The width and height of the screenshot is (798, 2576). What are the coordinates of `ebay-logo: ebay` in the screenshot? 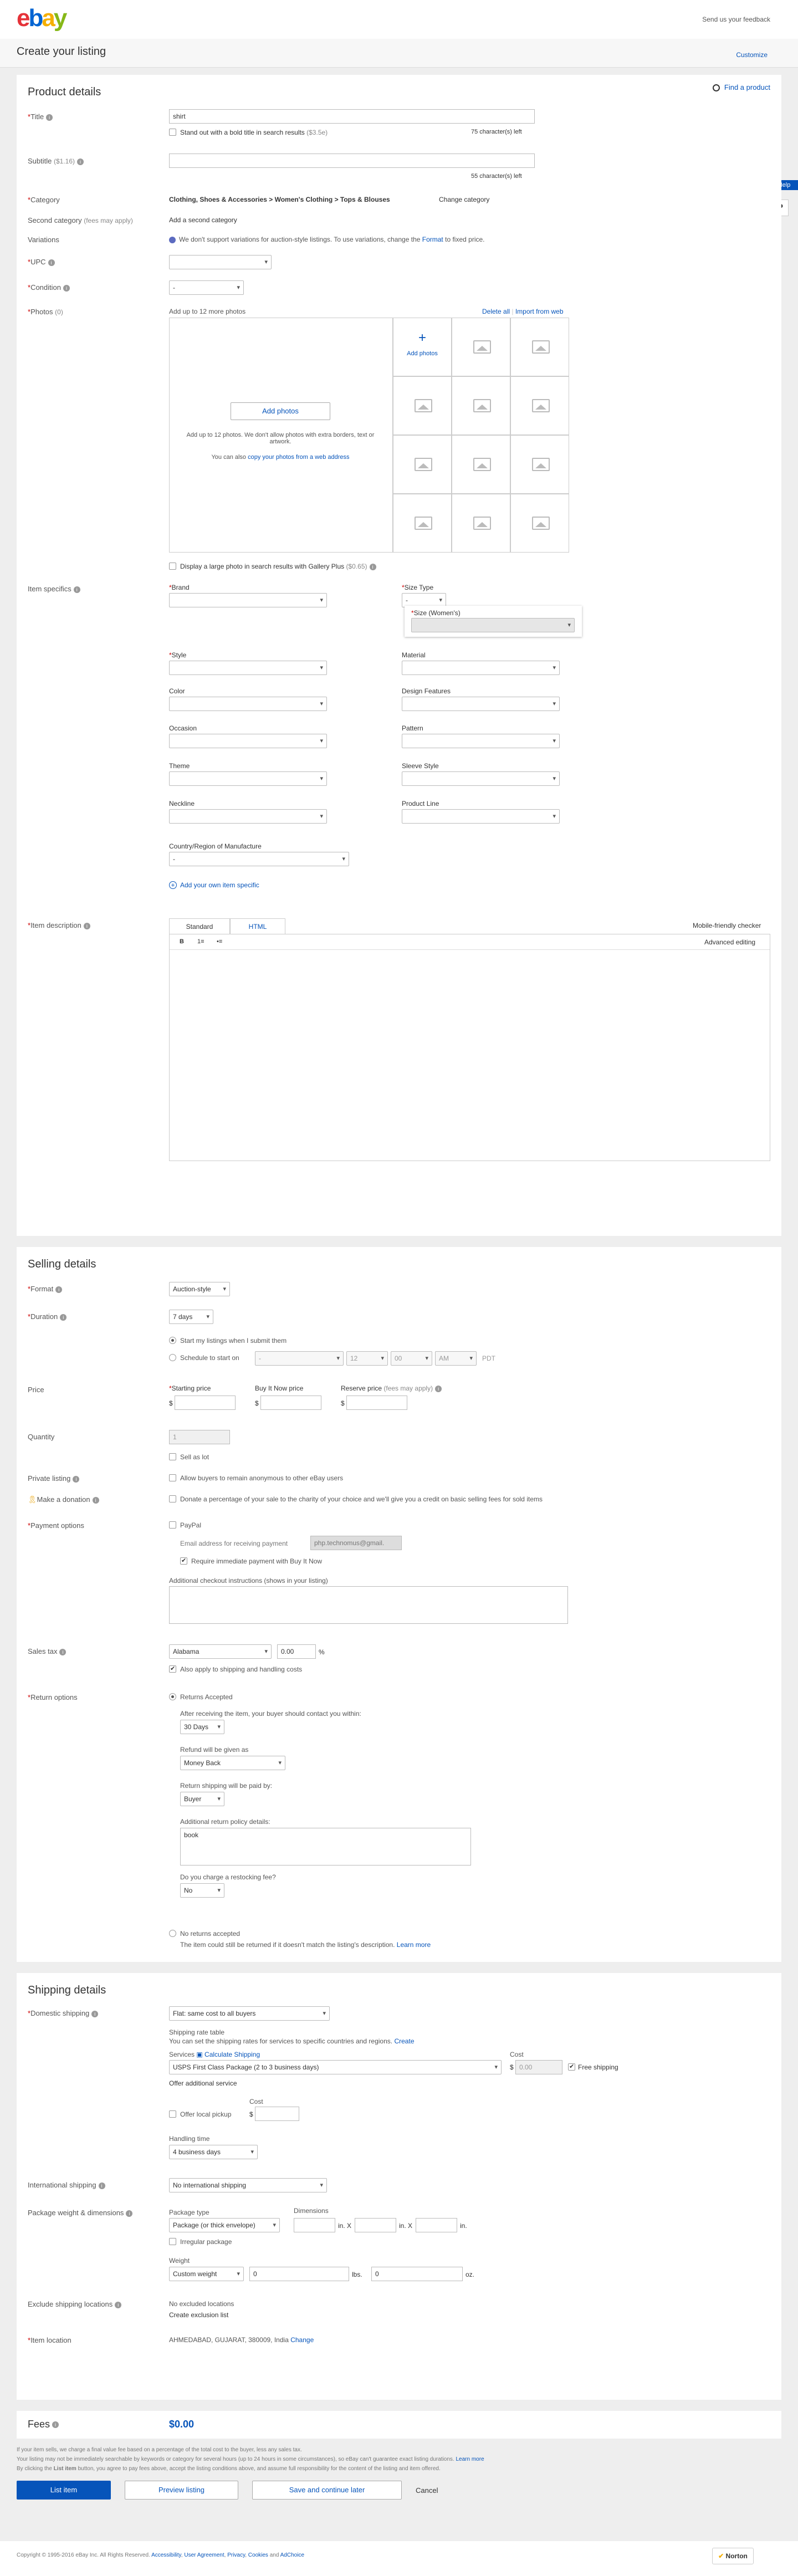 It's located at (42, 18).